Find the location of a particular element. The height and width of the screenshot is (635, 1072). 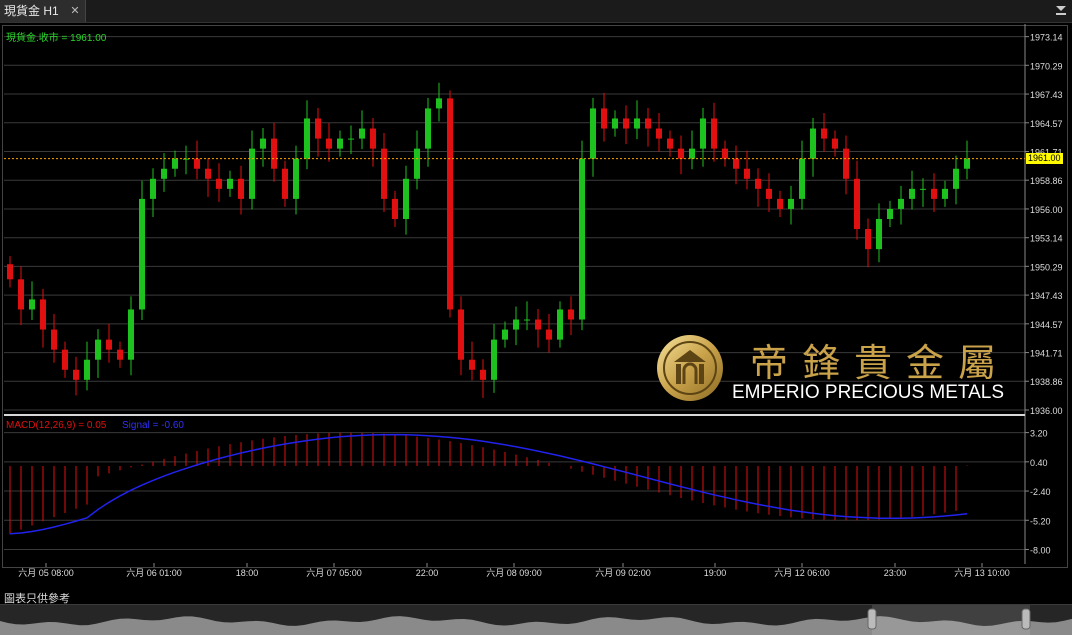

chart-navigator is located at coordinates (536, 619).